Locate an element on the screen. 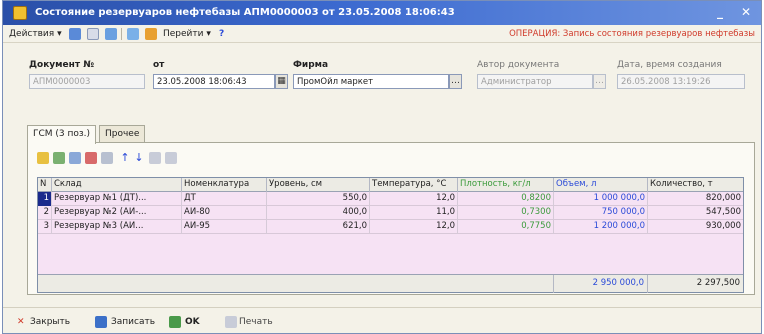 The width and height of the screenshot is (764, 334). column-header: Температура, °С is located at coordinates (414, 185).